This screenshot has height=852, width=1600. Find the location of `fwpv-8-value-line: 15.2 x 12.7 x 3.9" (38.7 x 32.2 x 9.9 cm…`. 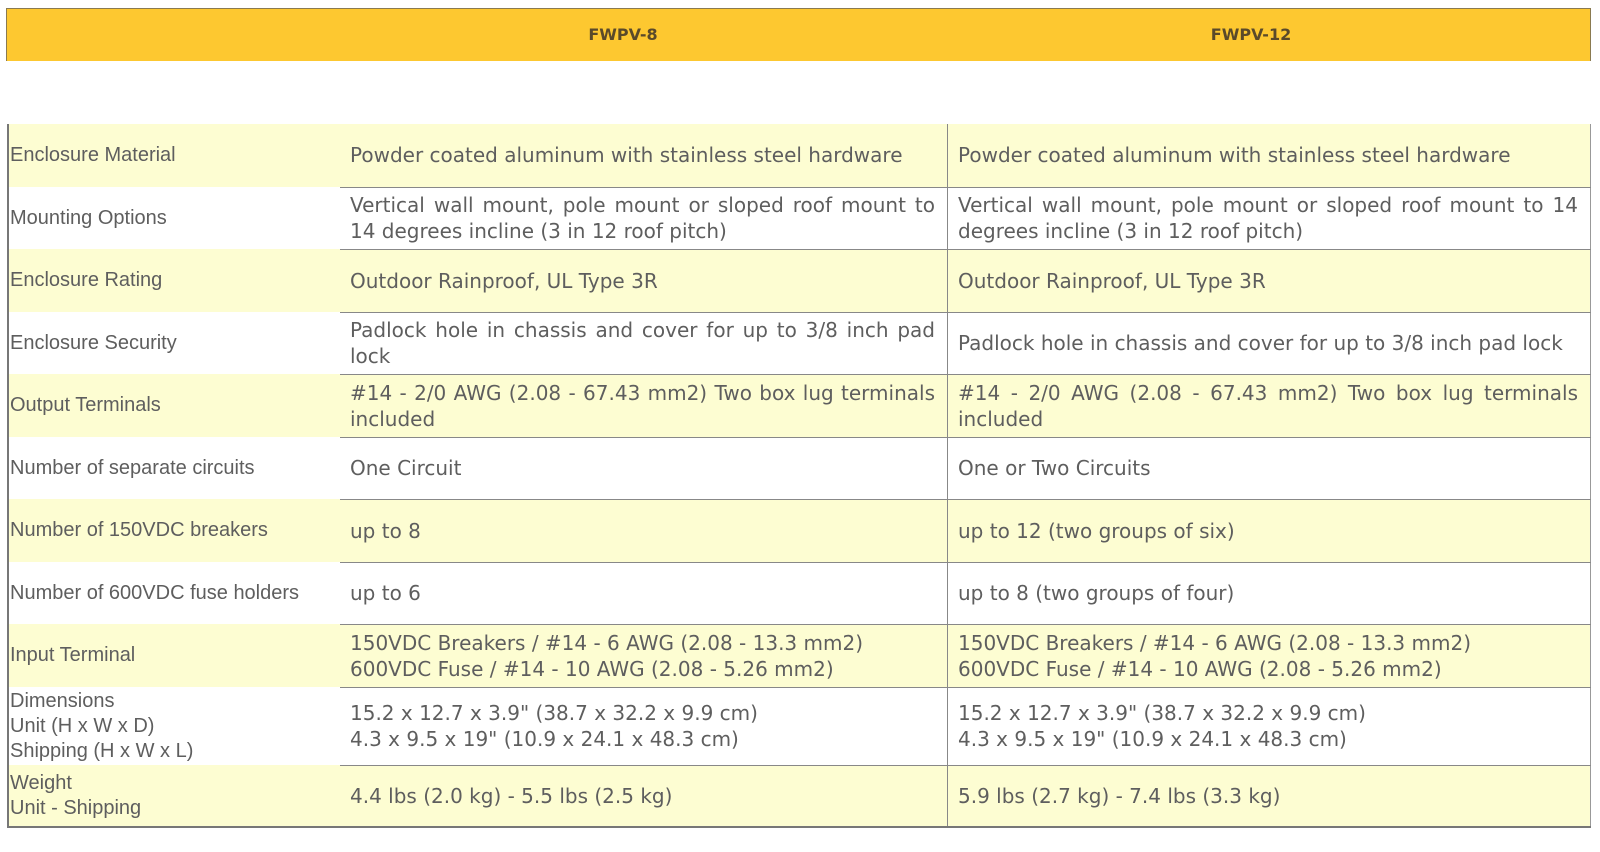

fwpv-8-value-line: 15.2 x 12.7 x 3.9" (38.7 x 32.2 x 9.9 cm… is located at coordinates (554, 713).